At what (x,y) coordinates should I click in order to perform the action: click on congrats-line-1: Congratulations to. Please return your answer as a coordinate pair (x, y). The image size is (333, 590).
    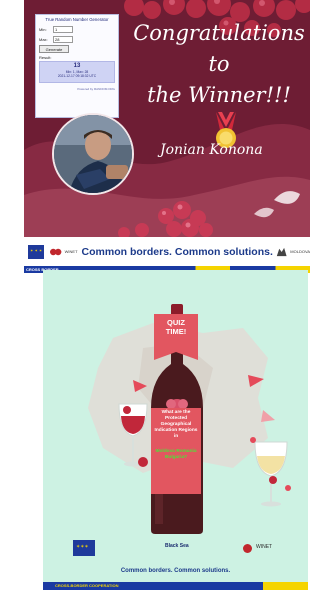
    Looking at the image, I should click on (219, 48).